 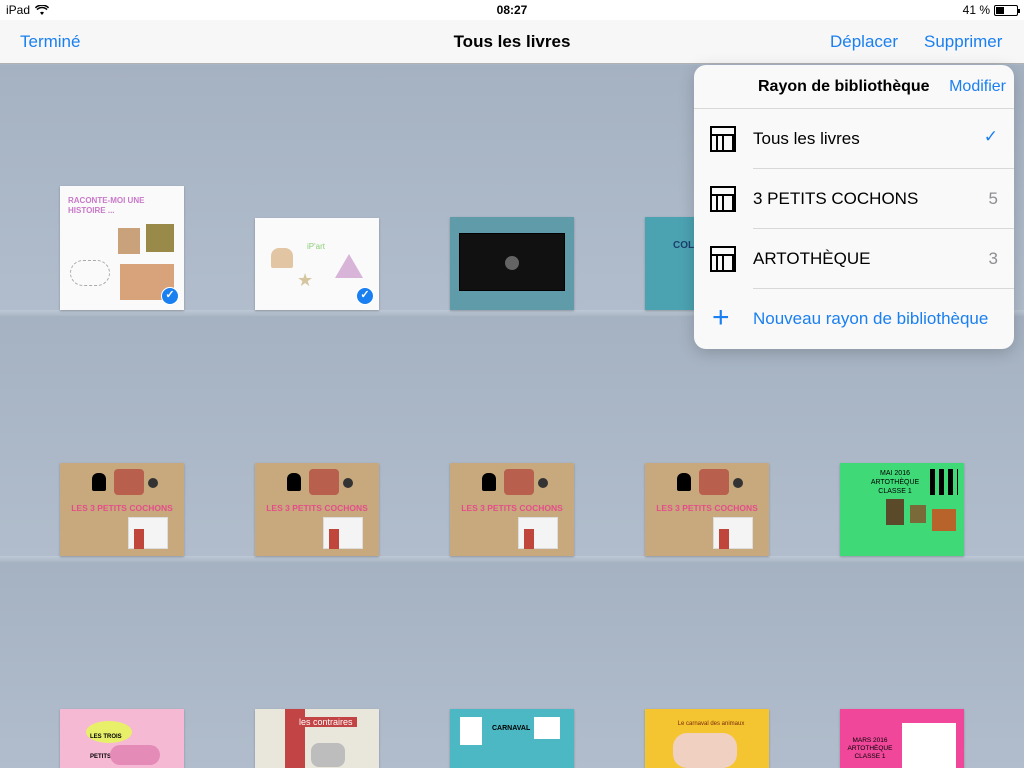 What do you see at coordinates (895, 482) in the screenshot?
I see `book-title: MAI 2016 ARTOTHÈQUE CLASSE 1` at bounding box center [895, 482].